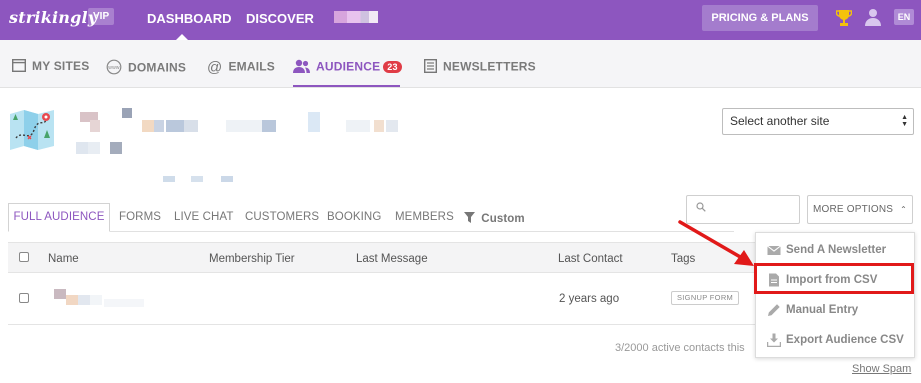 The image size is (921, 383). Describe the element at coordinates (834, 278) in the screenshot. I see `annotation-highlight-box` at that location.